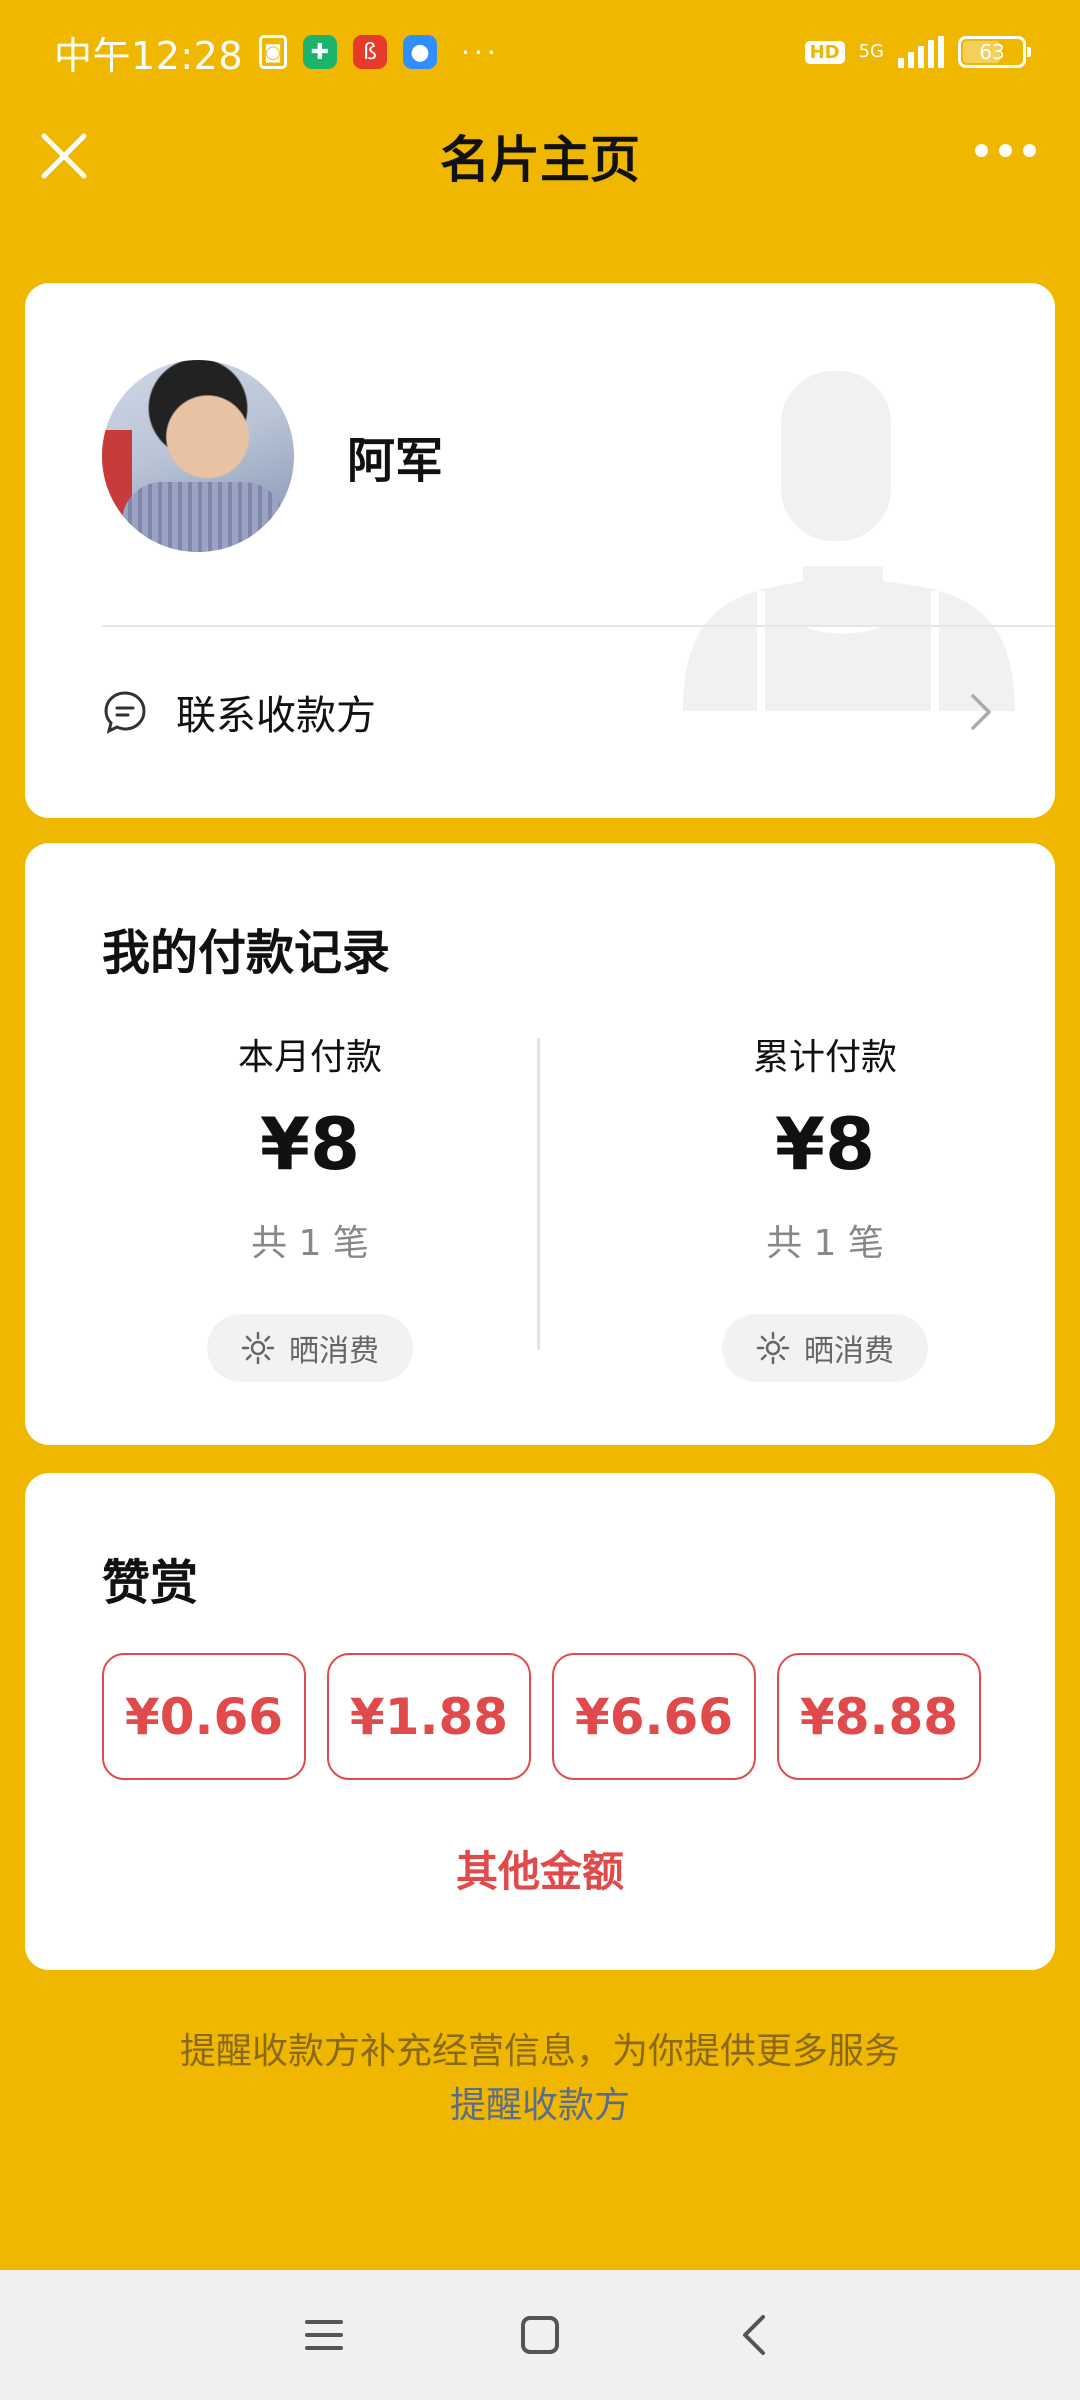 The width and height of the screenshot is (1080, 2400). I want to click on status-right: HD 5G 63, so click(917, 52).